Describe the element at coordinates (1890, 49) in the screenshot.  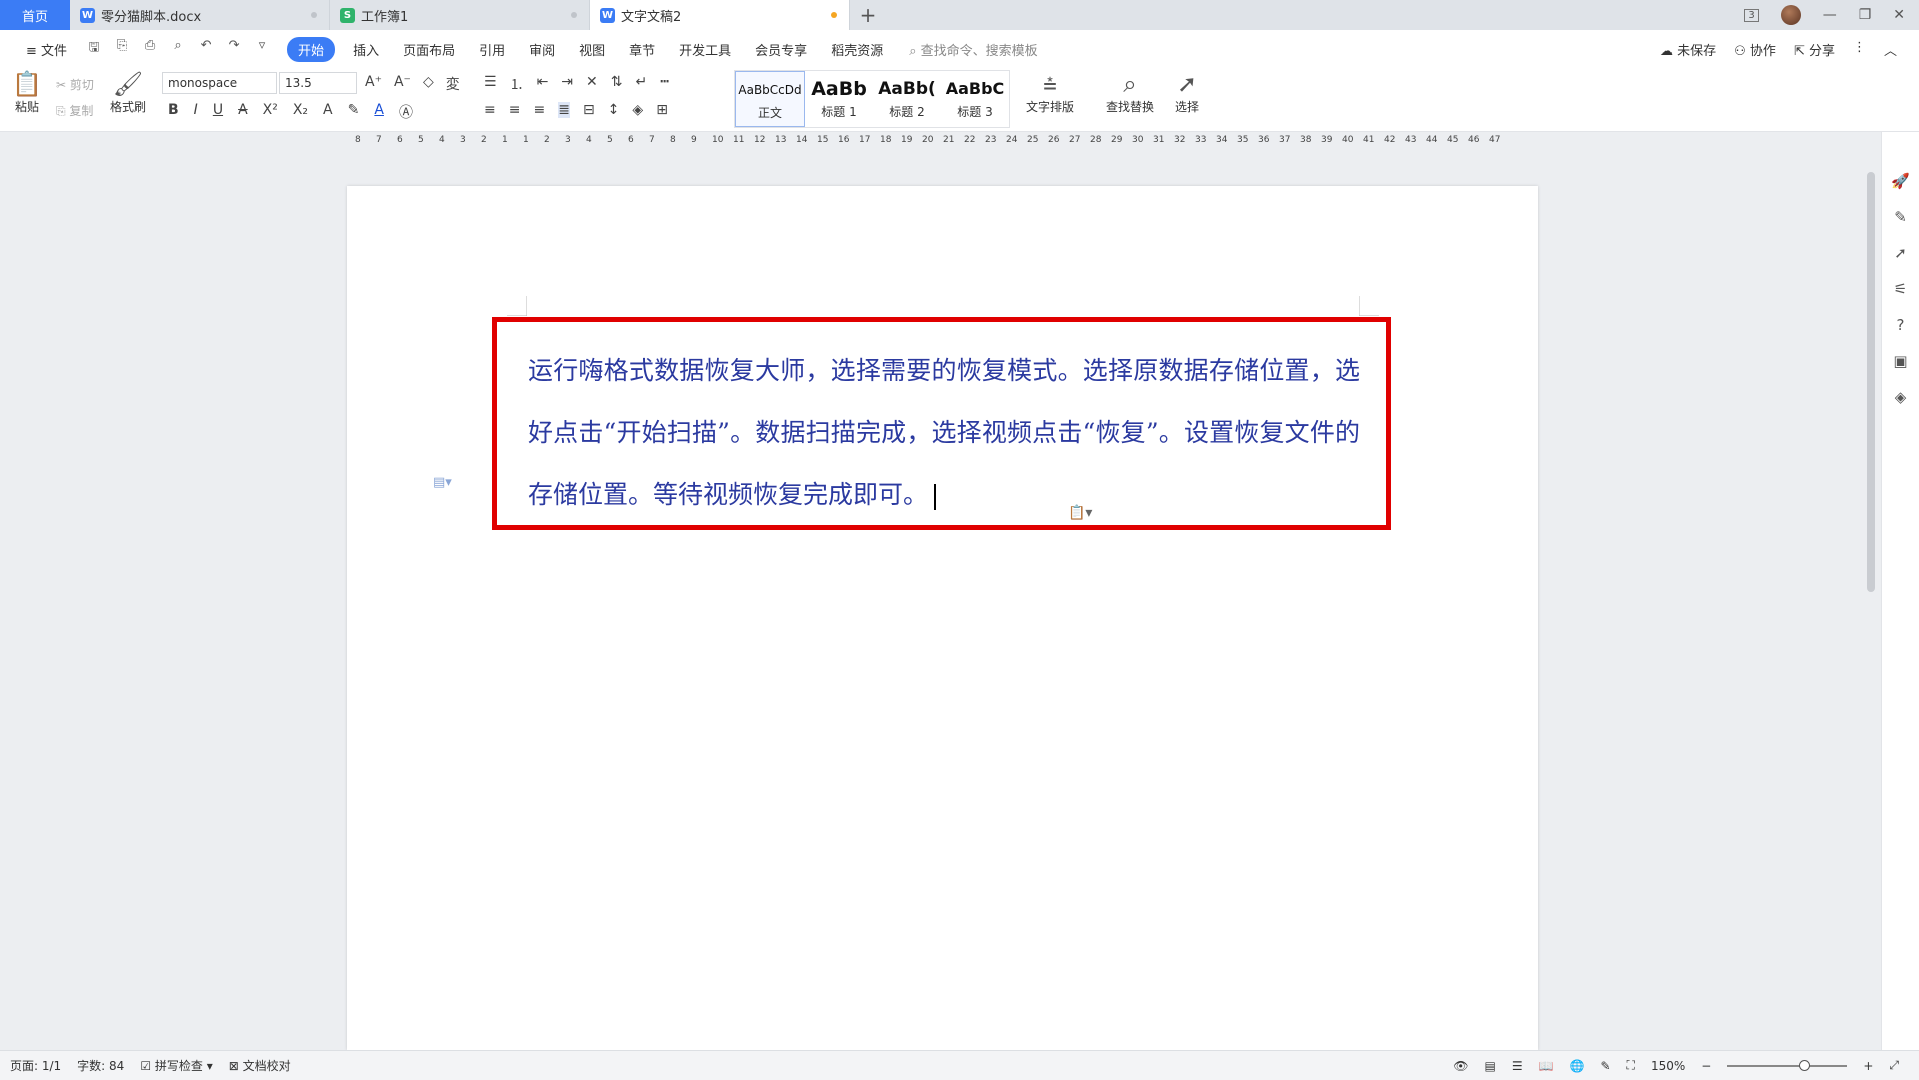
I see `collapse-ribbon-icon: ︿` at that location.